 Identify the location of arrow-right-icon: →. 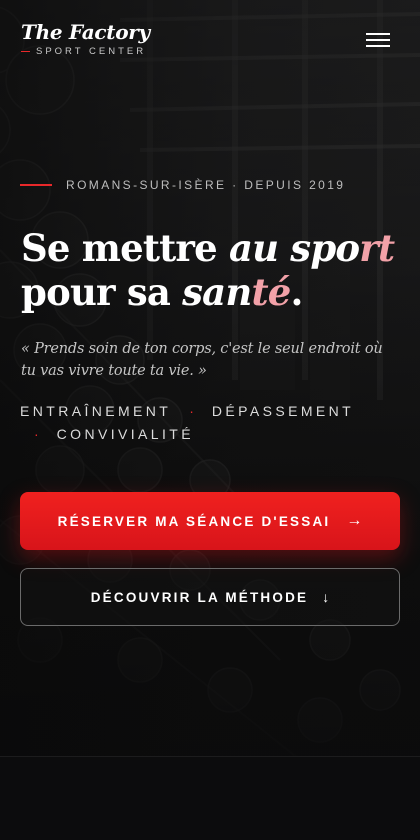
(354, 520).